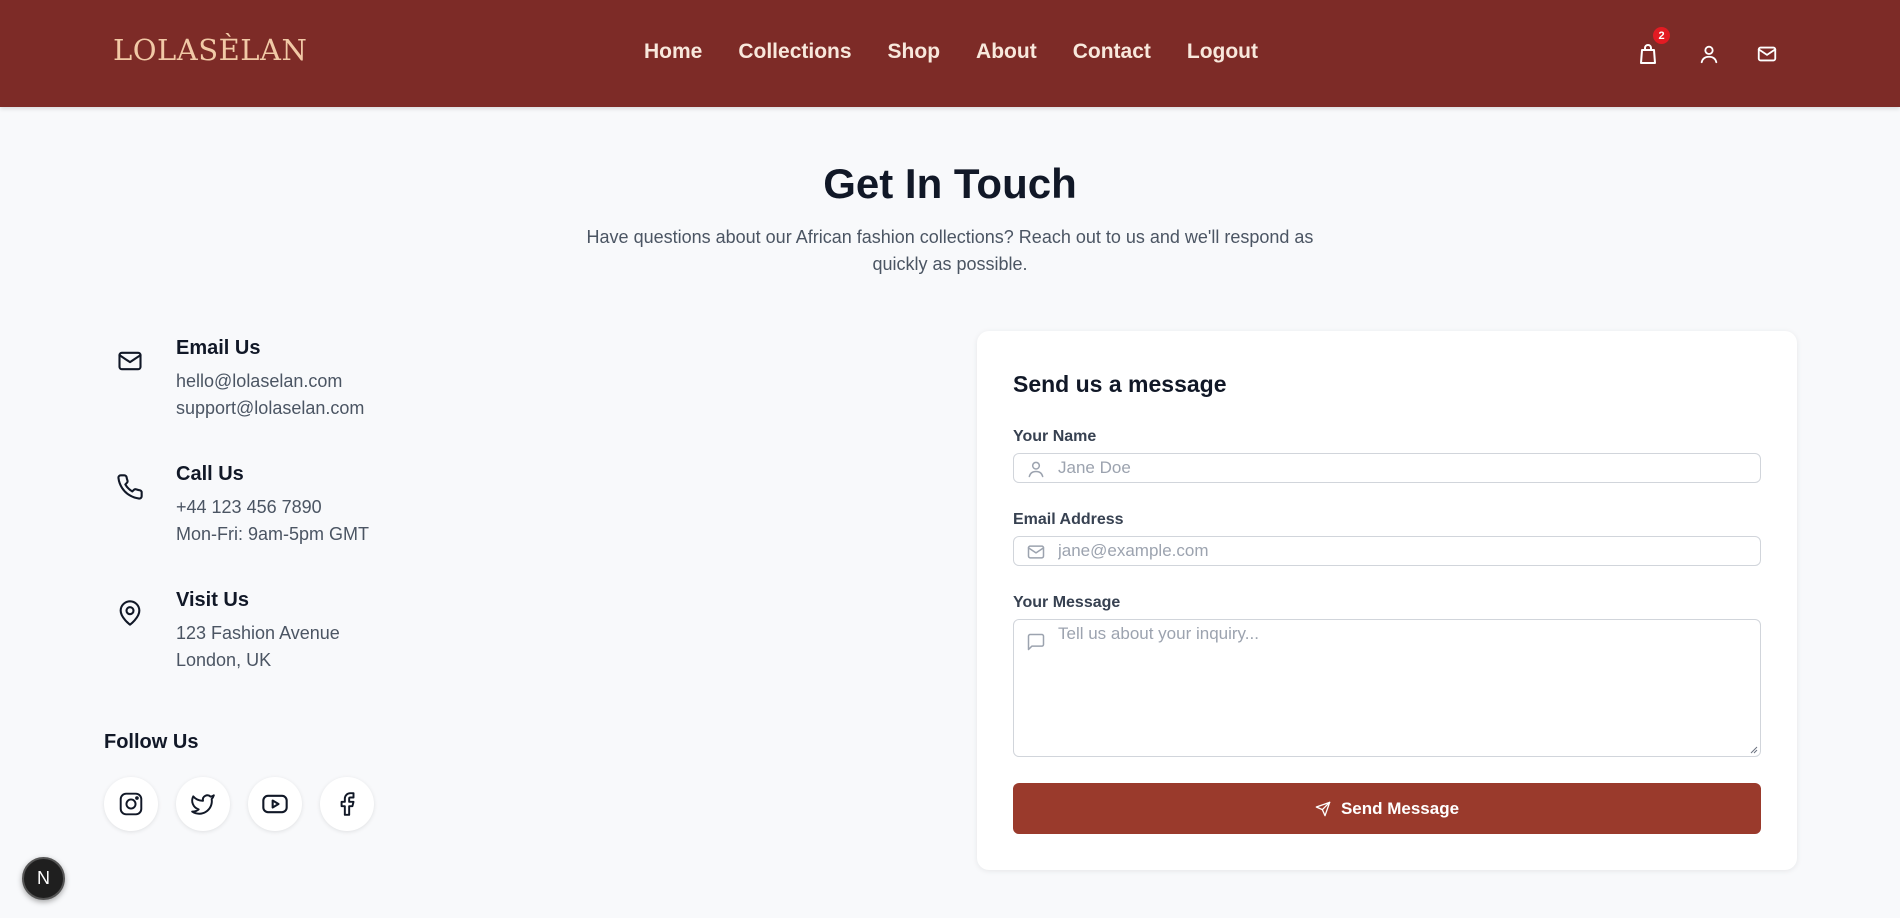  I want to click on nav-shop: Shop, so click(914, 52).